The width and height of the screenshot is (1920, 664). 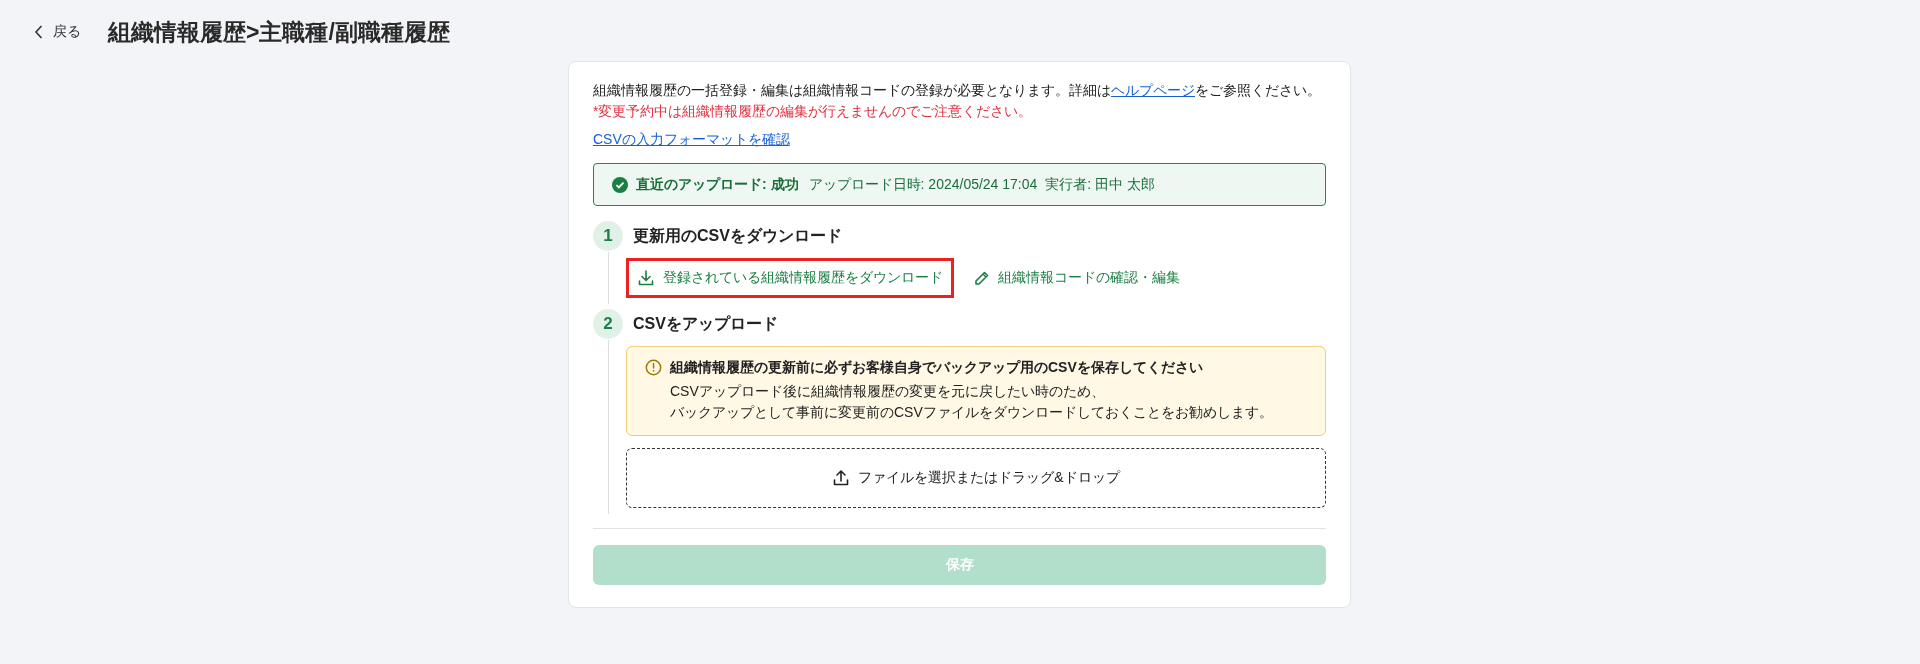 I want to click on warning-icon, so click(x=653, y=367).